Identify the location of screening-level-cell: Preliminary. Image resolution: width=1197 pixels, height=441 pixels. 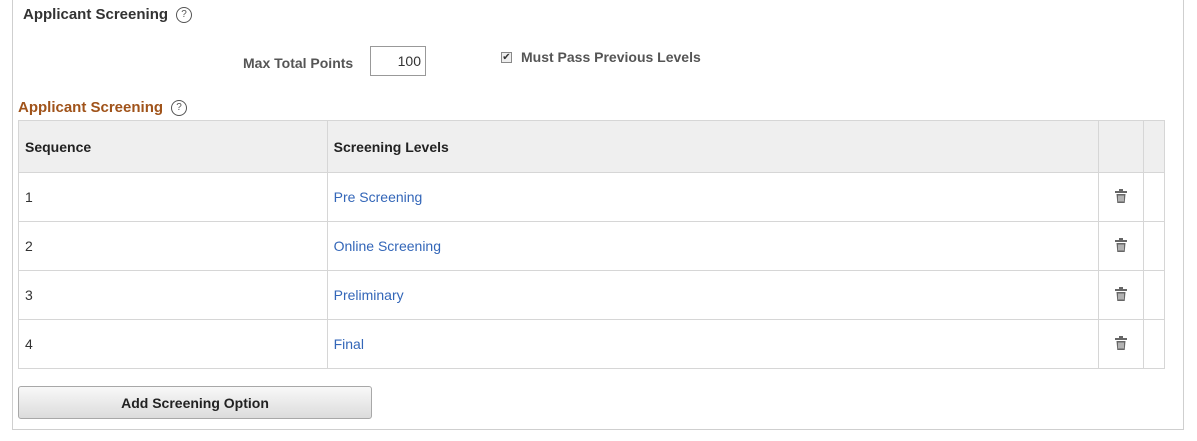
(712, 295).